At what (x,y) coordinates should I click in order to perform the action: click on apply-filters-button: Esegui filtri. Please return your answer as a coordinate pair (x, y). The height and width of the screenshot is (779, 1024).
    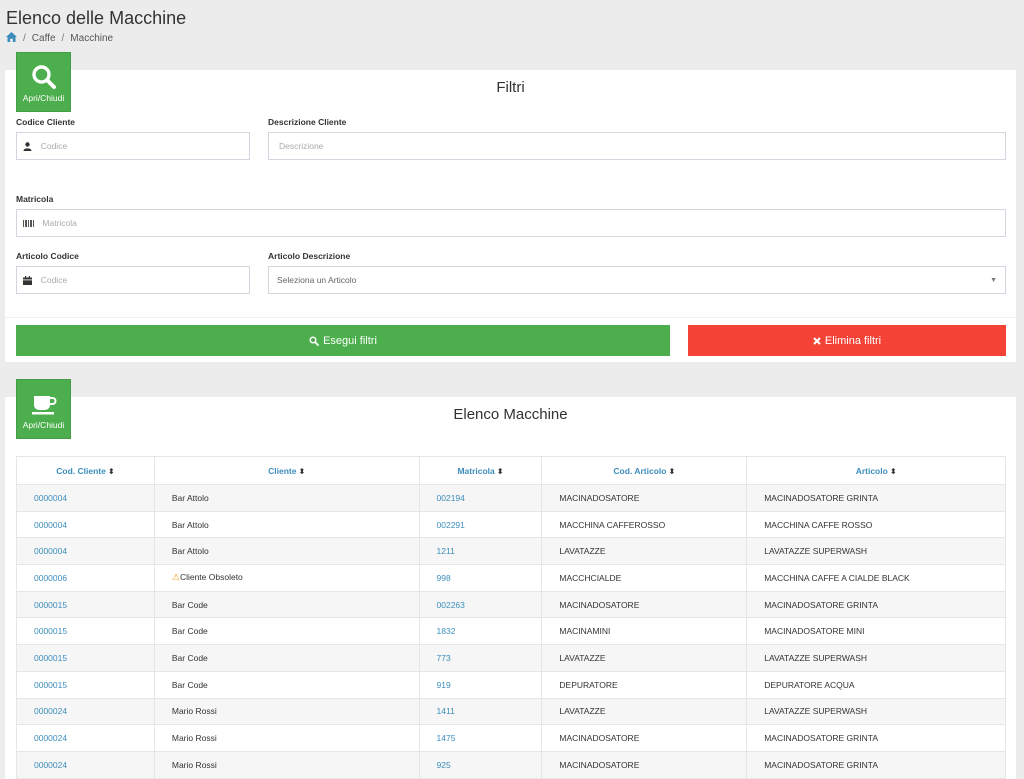
    Looking at the image, I should click on (343, 340).